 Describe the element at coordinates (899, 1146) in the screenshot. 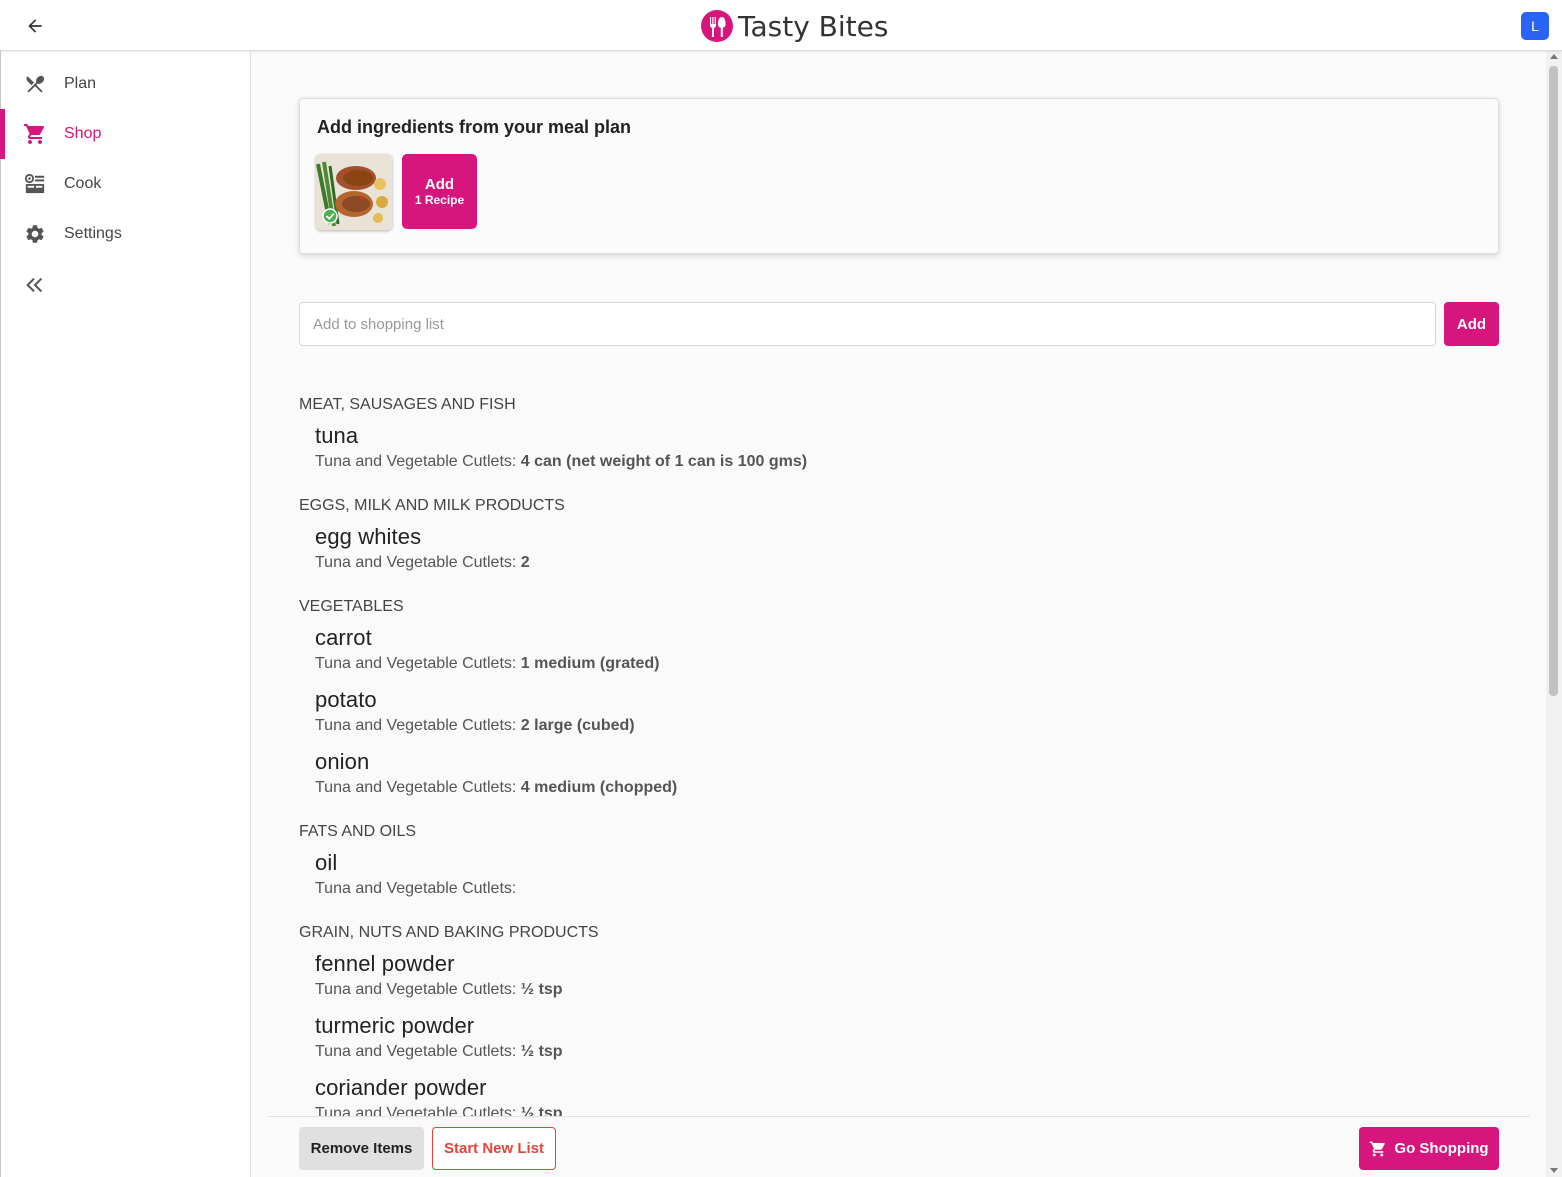

I see `bottom-action-bar: Remove Items Start New List Go Shopping` at that location.